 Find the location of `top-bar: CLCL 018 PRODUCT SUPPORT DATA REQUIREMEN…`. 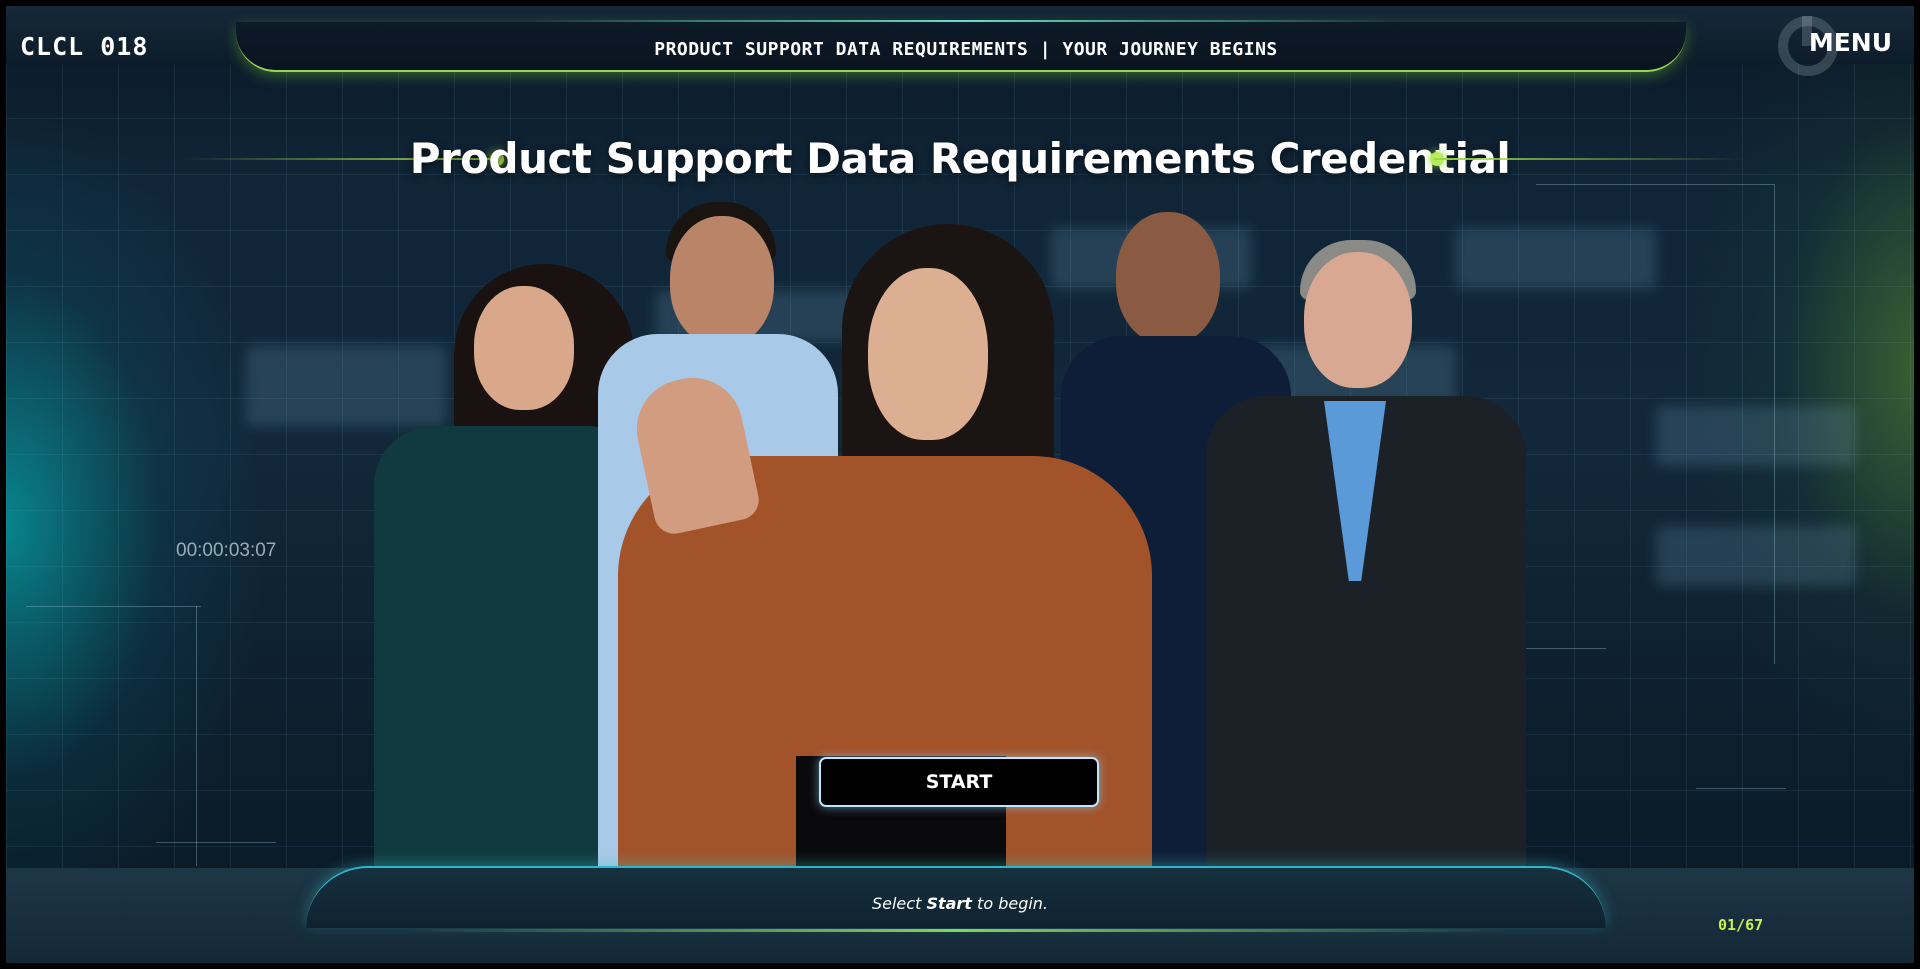

top-bar: CLCL 018 PRODUCT SUPPORT DATA REQUIREMEN… is located at coordinates (960, 41).